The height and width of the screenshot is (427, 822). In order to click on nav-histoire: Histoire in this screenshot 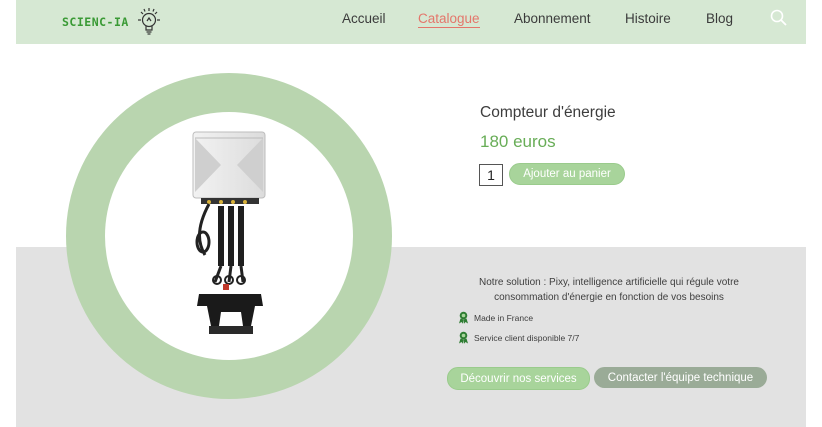, I will do `click(648, 18)`.